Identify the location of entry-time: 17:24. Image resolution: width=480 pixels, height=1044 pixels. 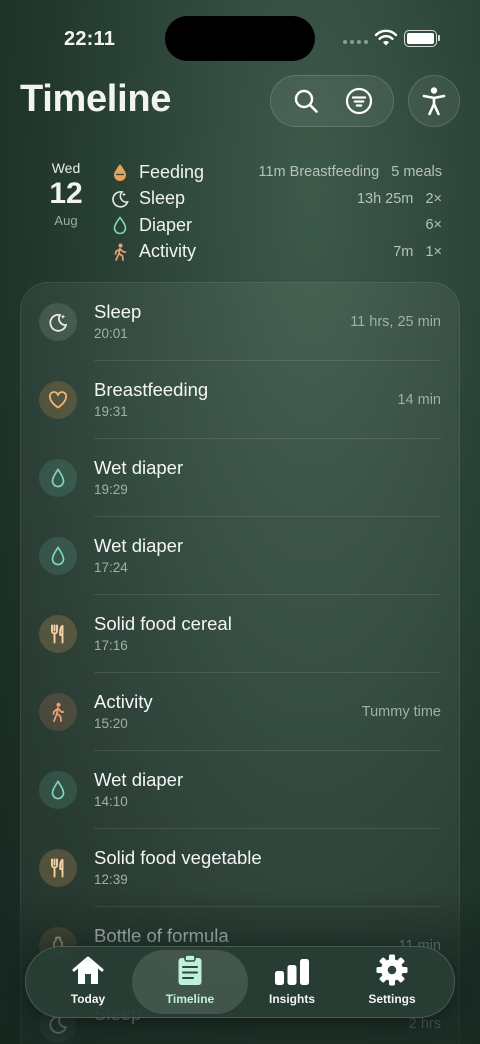
(111, 567).